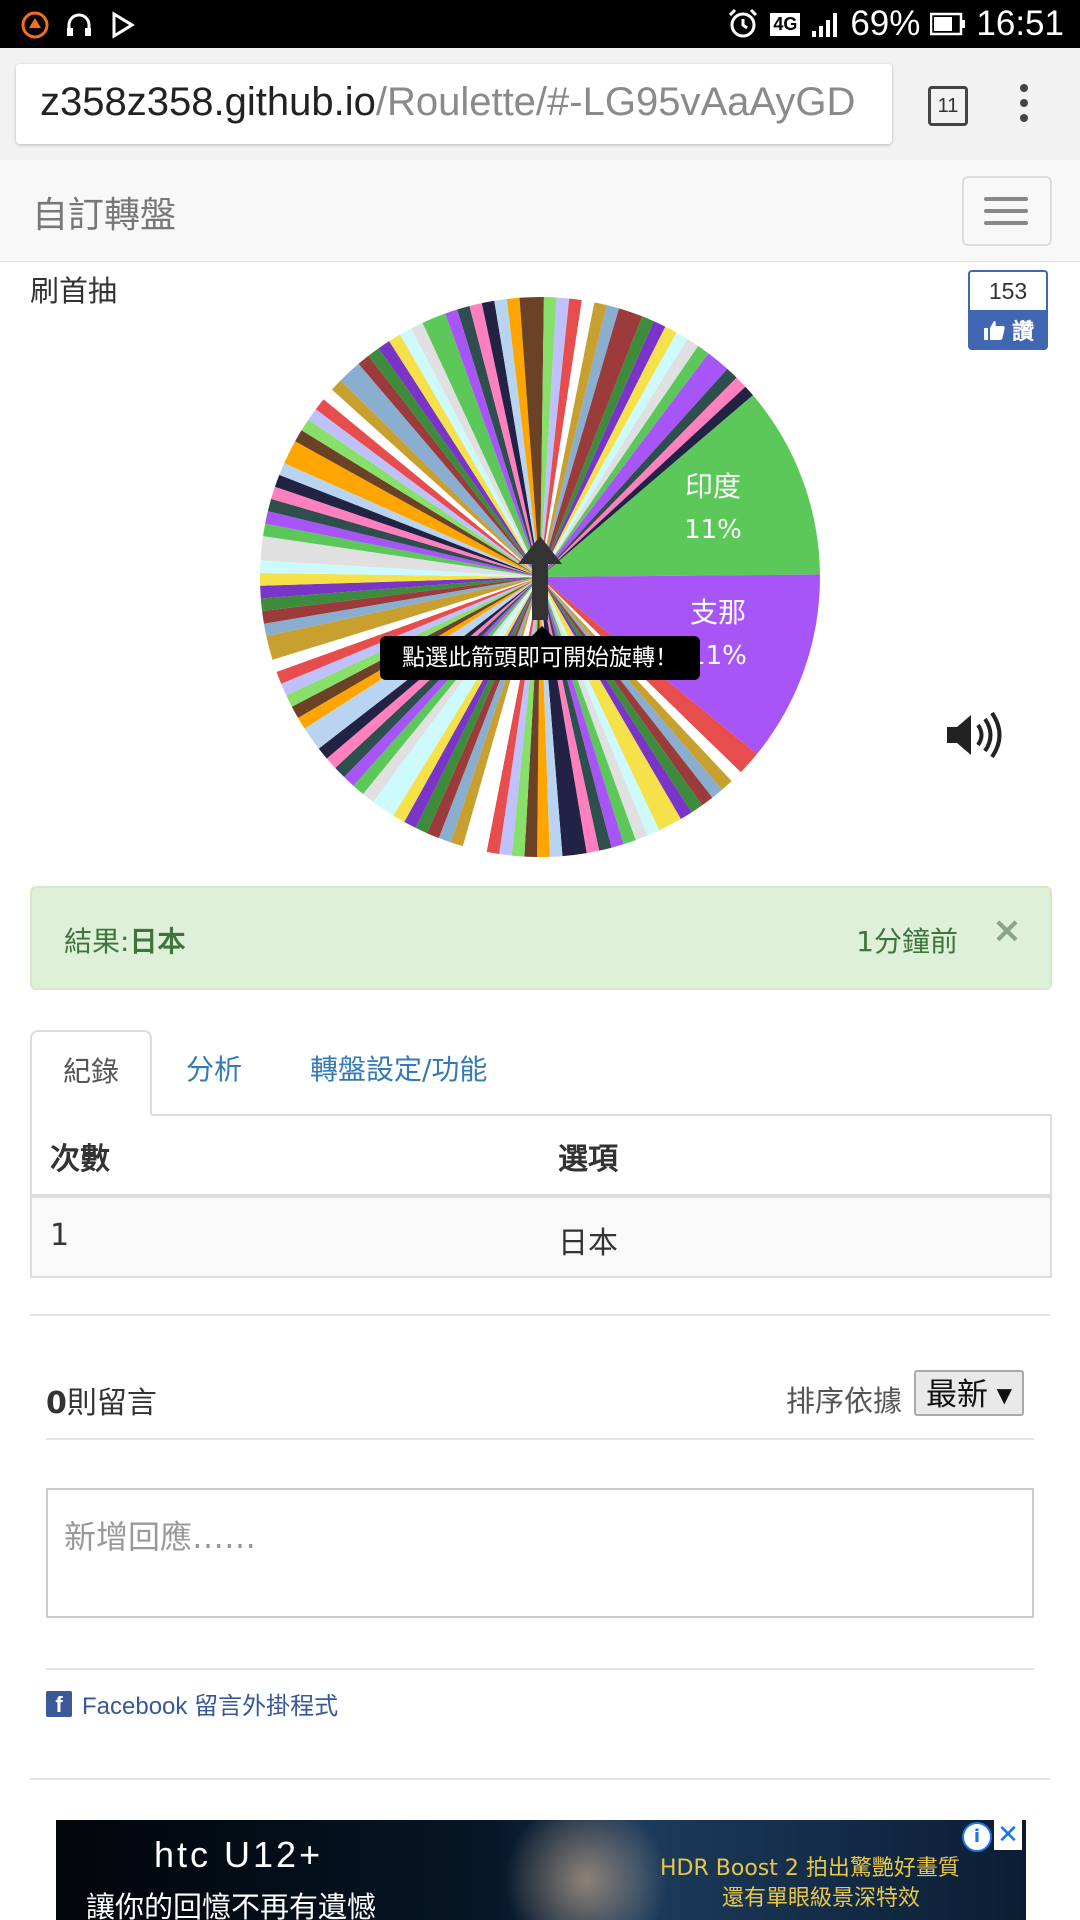  Describe the element at coordinates (540, 1669) in the screenshot. I see `comments-footer-divider` at that location.